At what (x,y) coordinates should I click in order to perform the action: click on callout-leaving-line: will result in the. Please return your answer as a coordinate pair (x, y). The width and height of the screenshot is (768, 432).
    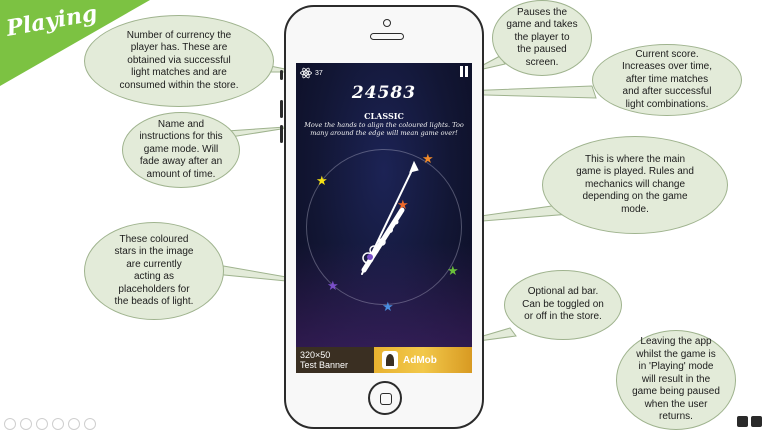
    Looking at the image, I should click on (676, 379).